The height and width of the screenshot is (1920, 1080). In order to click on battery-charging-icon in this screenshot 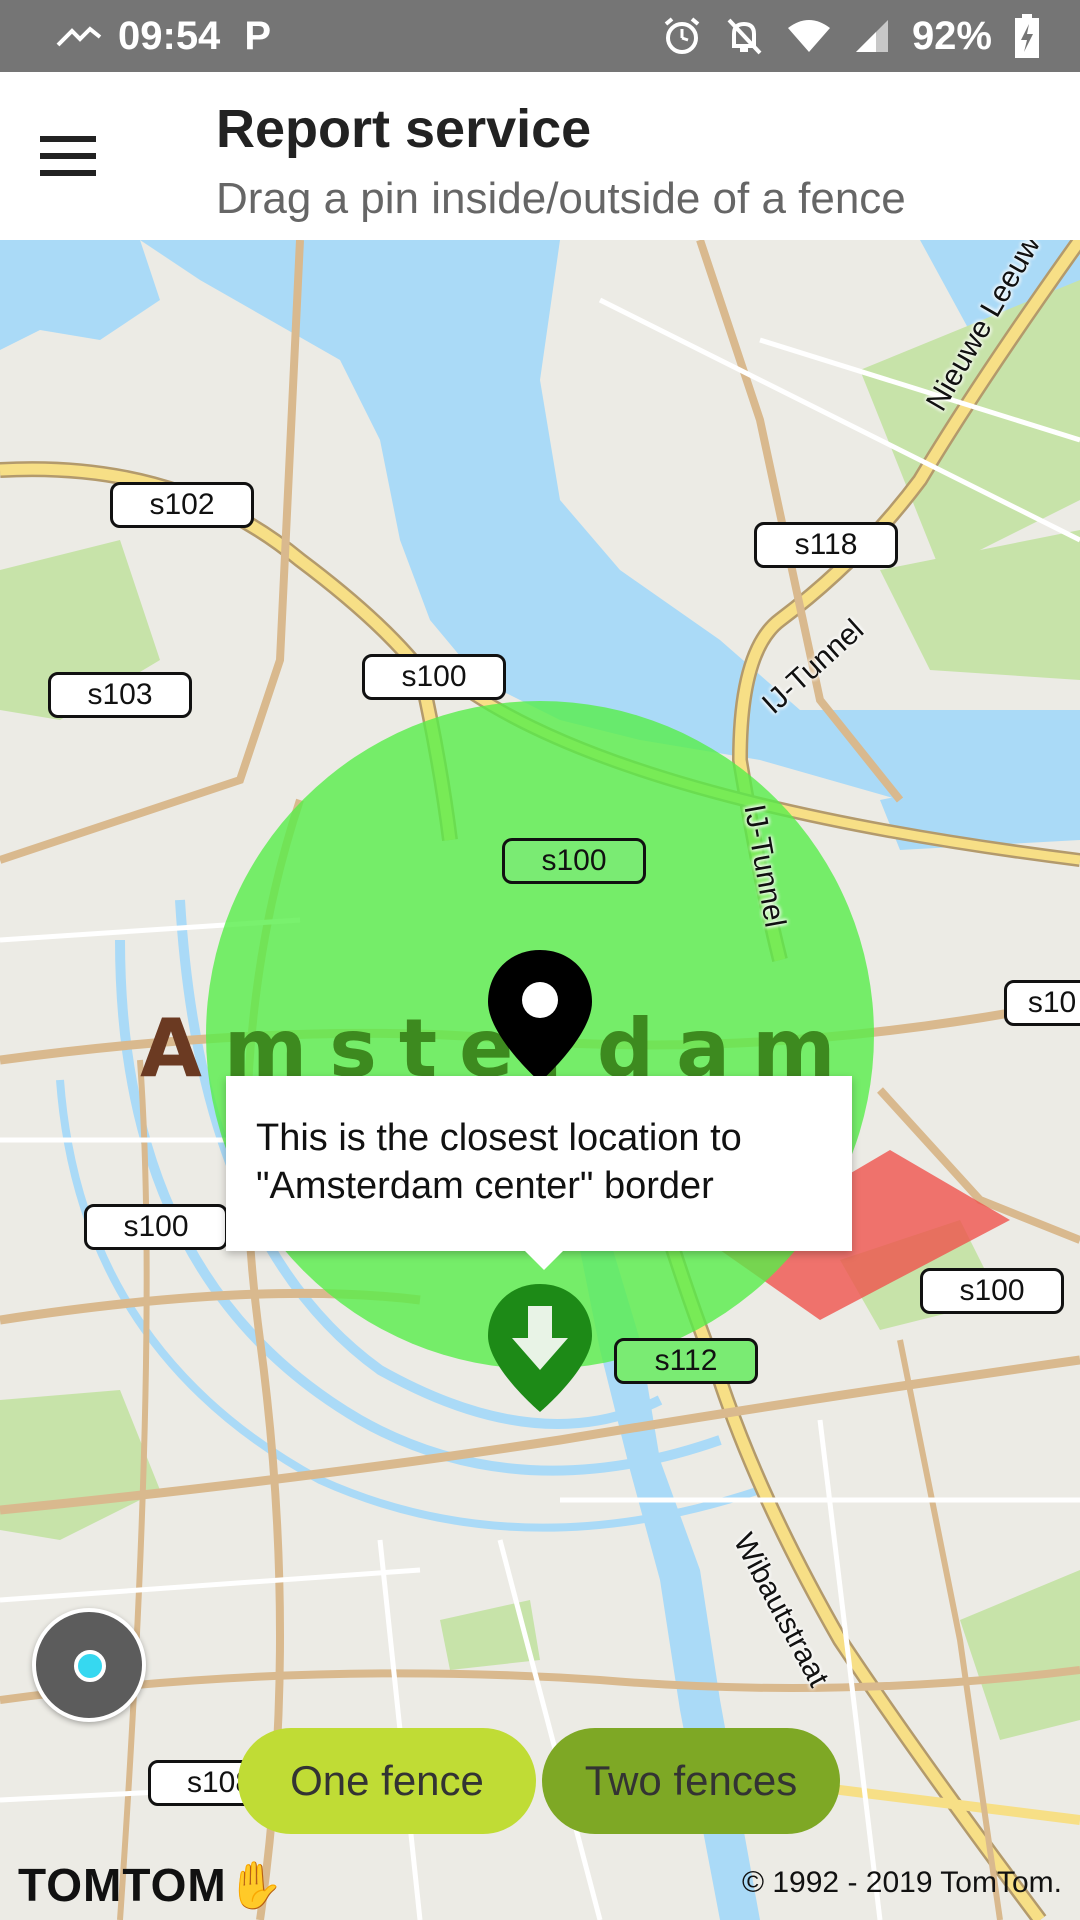, I will do `click(1027, 36)`.